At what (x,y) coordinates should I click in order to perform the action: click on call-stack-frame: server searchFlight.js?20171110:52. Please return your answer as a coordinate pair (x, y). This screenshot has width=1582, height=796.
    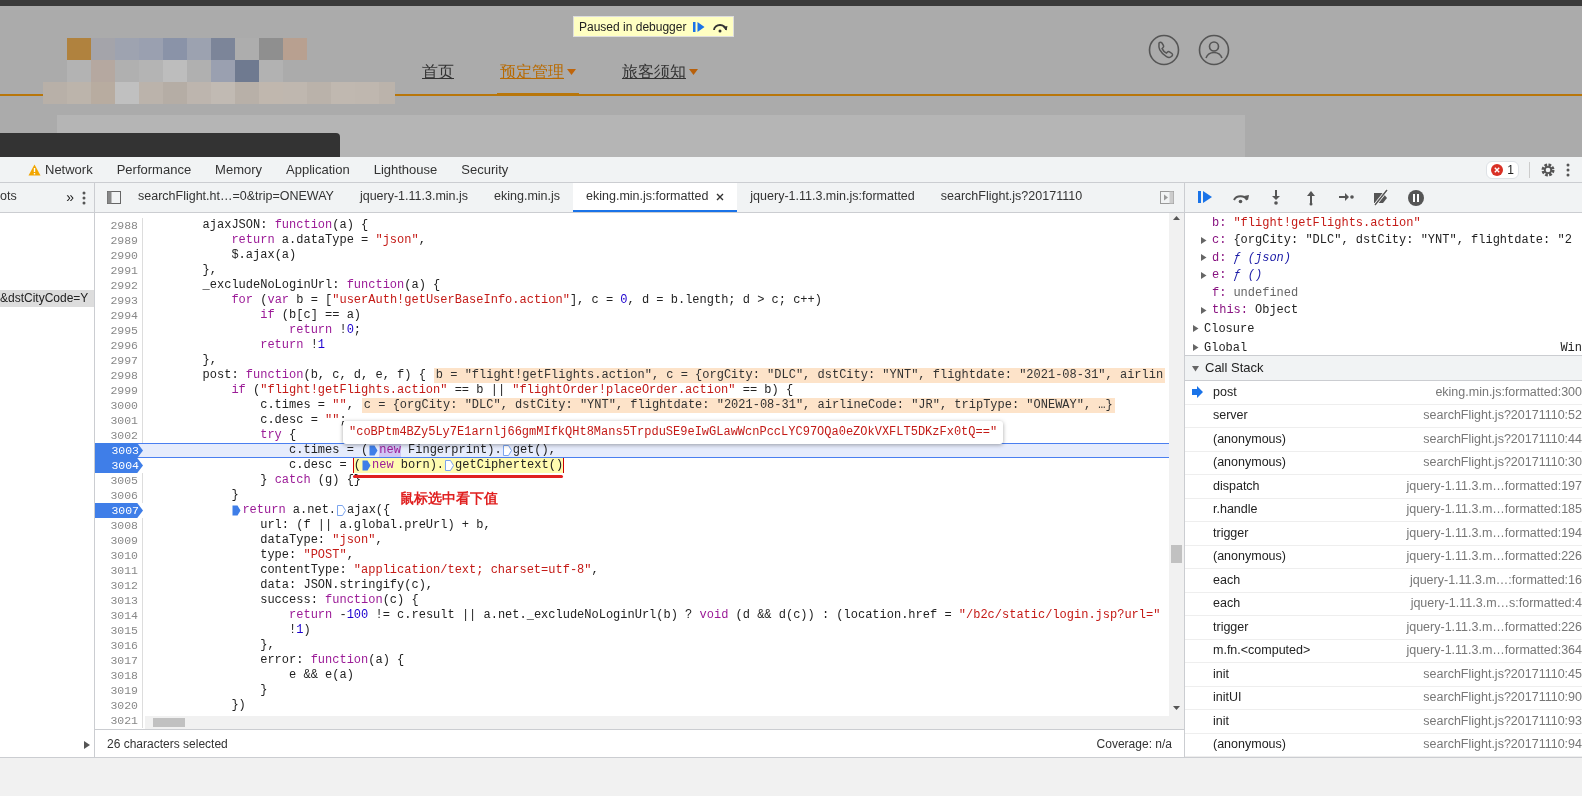
    Looking at the image, I should click on (1383, 416).